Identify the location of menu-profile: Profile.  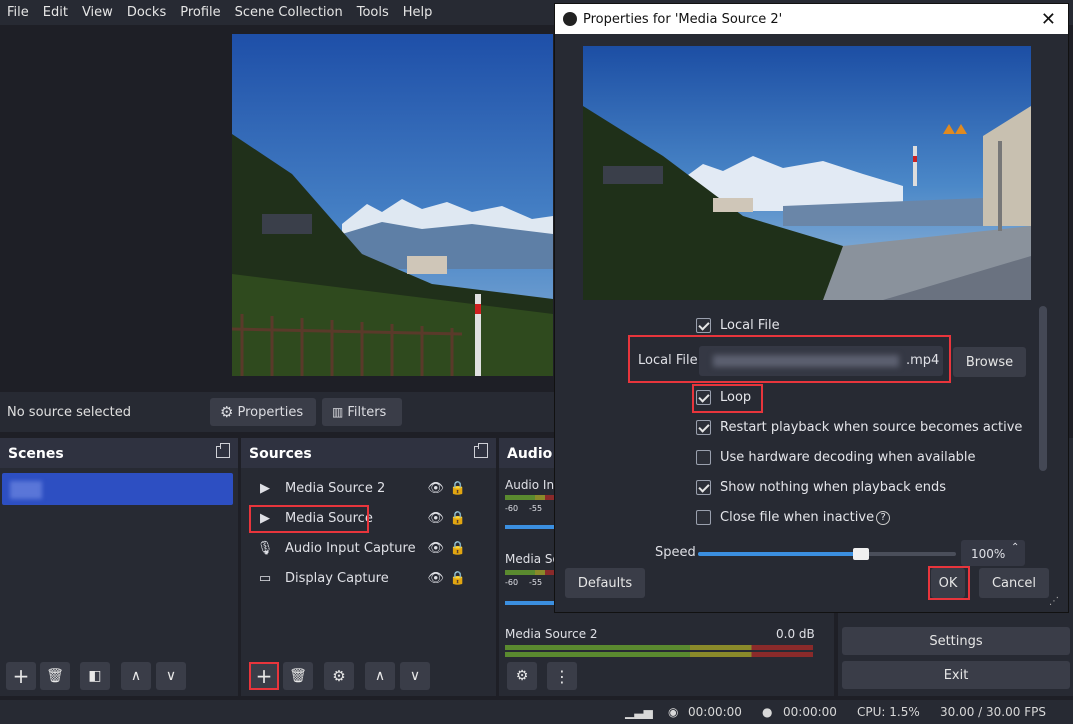
(200, 12).